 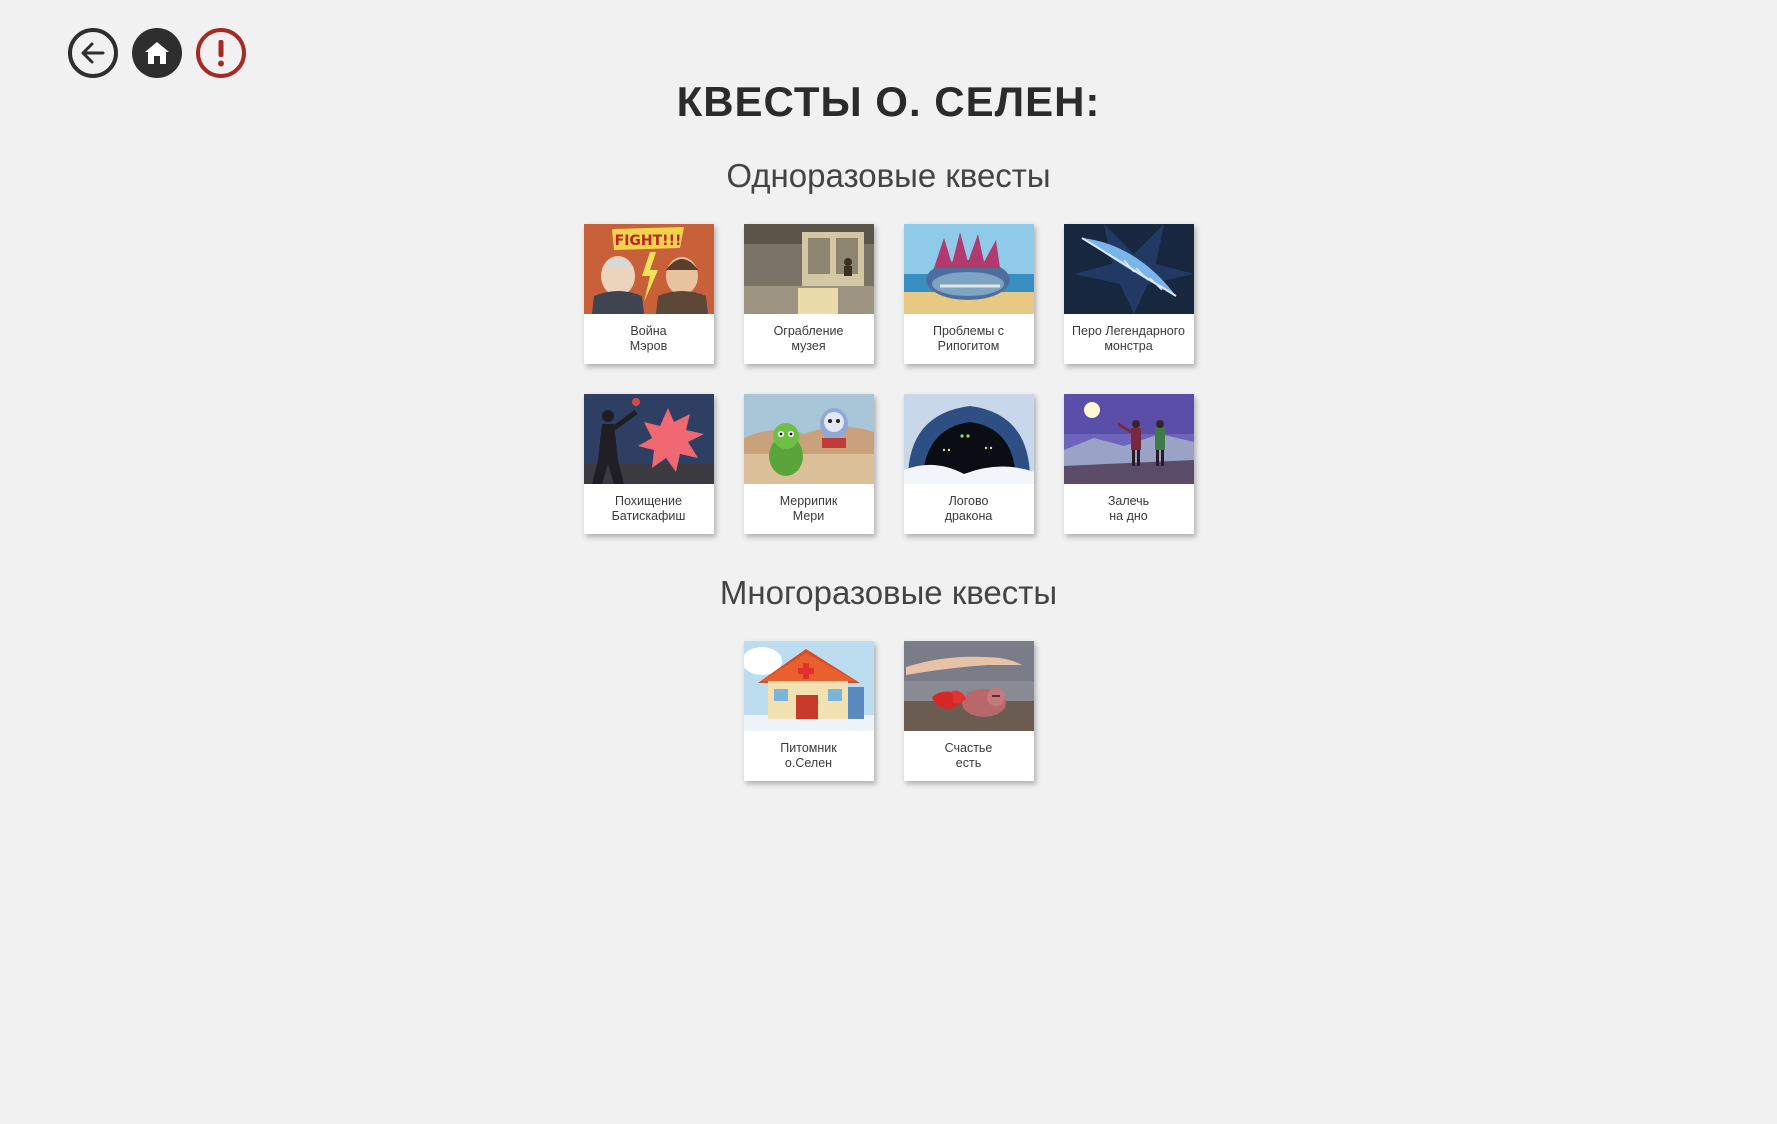 I want to click on quest-label-line-1: Питомник, so click(x=808, y=748).